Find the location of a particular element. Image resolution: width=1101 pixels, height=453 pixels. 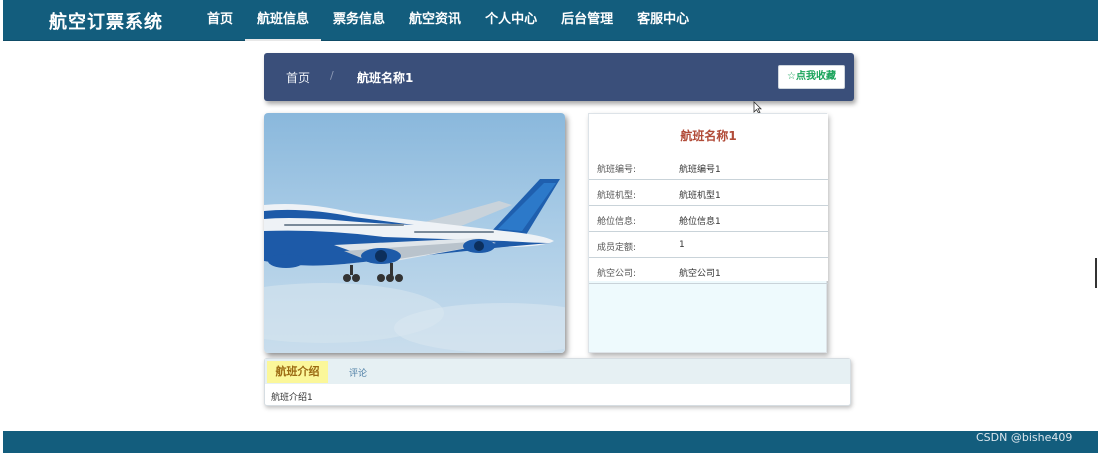

info-key-number: 航班编号: is located at coordinates (617, 170).